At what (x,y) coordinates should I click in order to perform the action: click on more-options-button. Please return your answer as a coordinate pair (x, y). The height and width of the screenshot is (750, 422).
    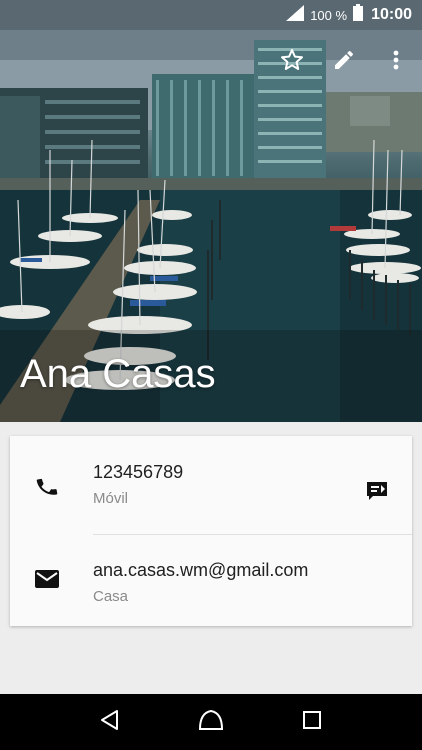
    Looking at the image, I should click on (396, 62).